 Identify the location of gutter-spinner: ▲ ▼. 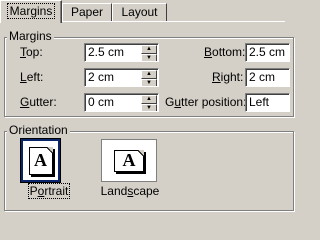
(149, 103).